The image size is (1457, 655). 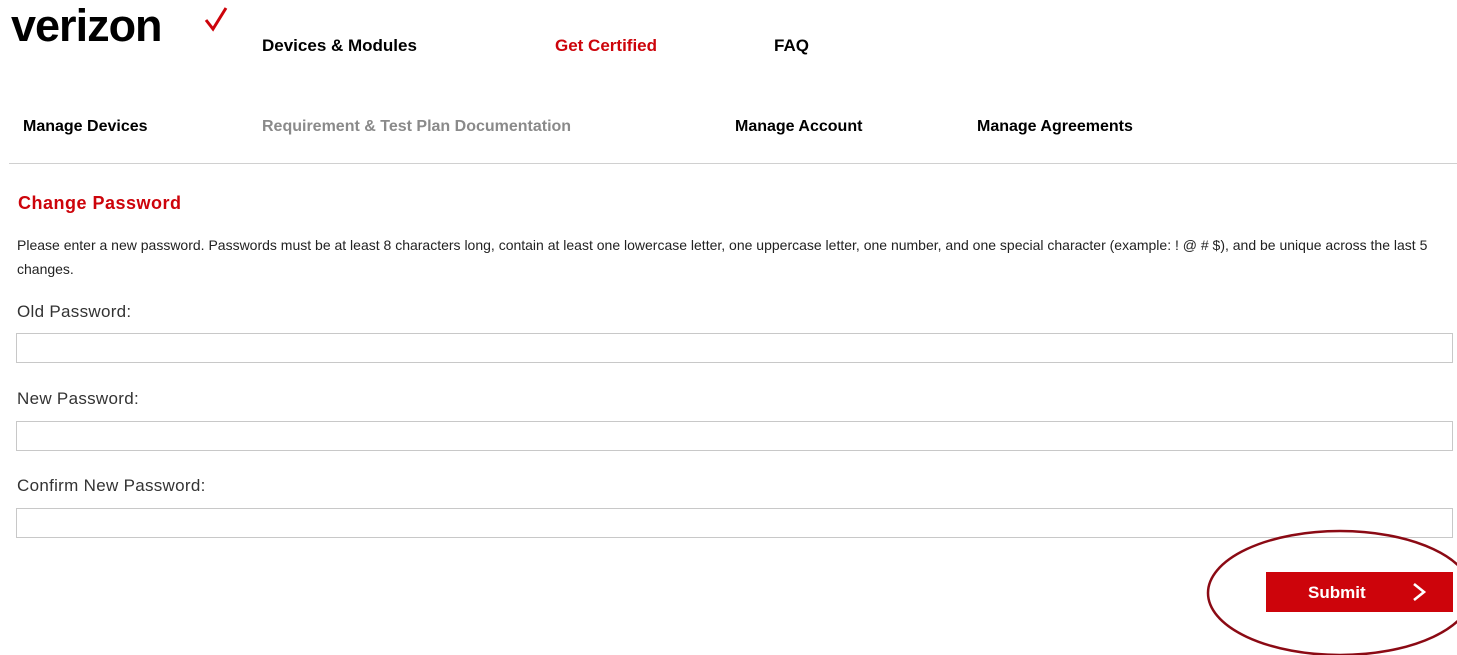 I want to click on new-password-input, so click(x=734, y=436).